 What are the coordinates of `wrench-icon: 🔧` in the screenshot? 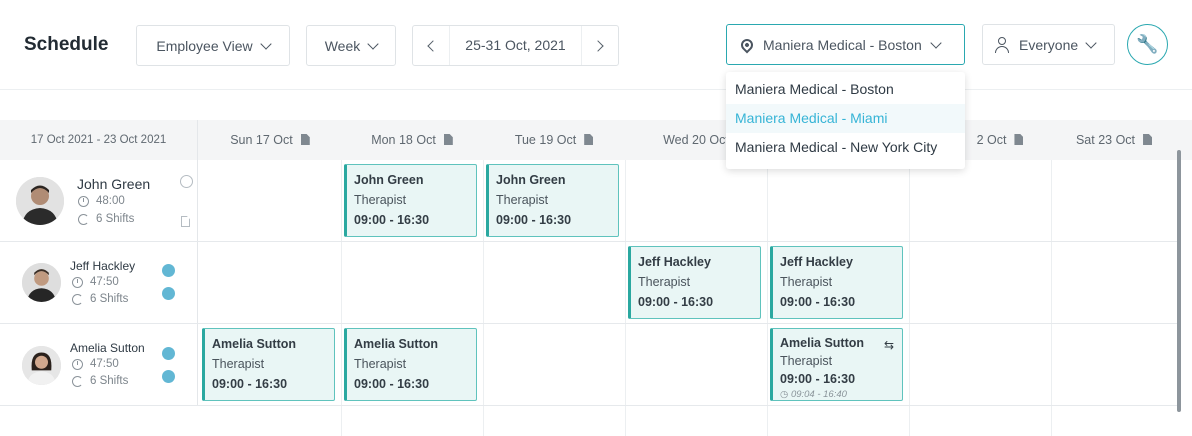 It's located at (1147, 44).